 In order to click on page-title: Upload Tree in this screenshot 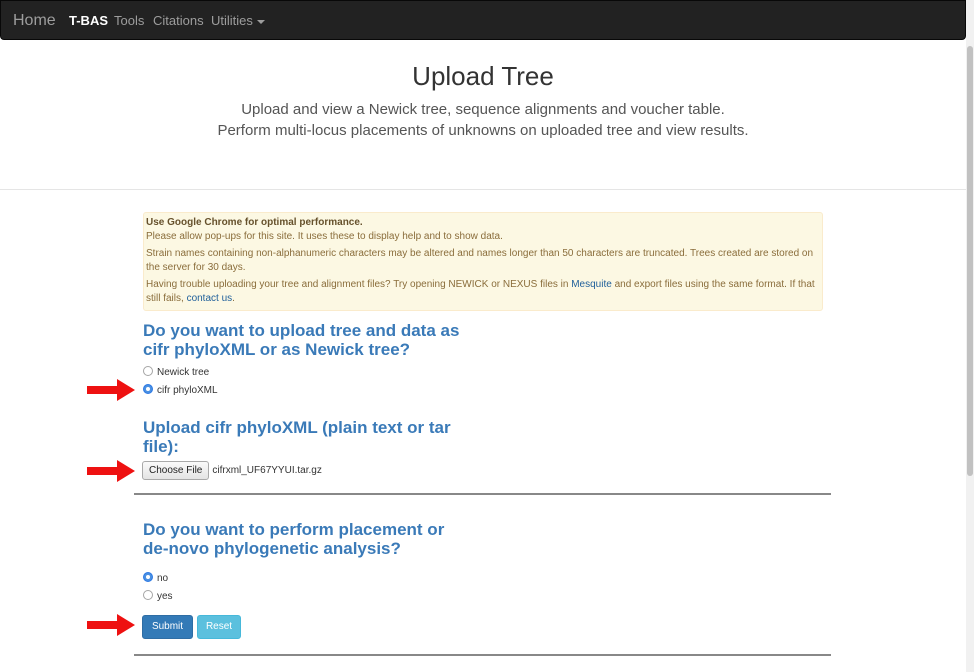, I will do `click(483, 76)`.